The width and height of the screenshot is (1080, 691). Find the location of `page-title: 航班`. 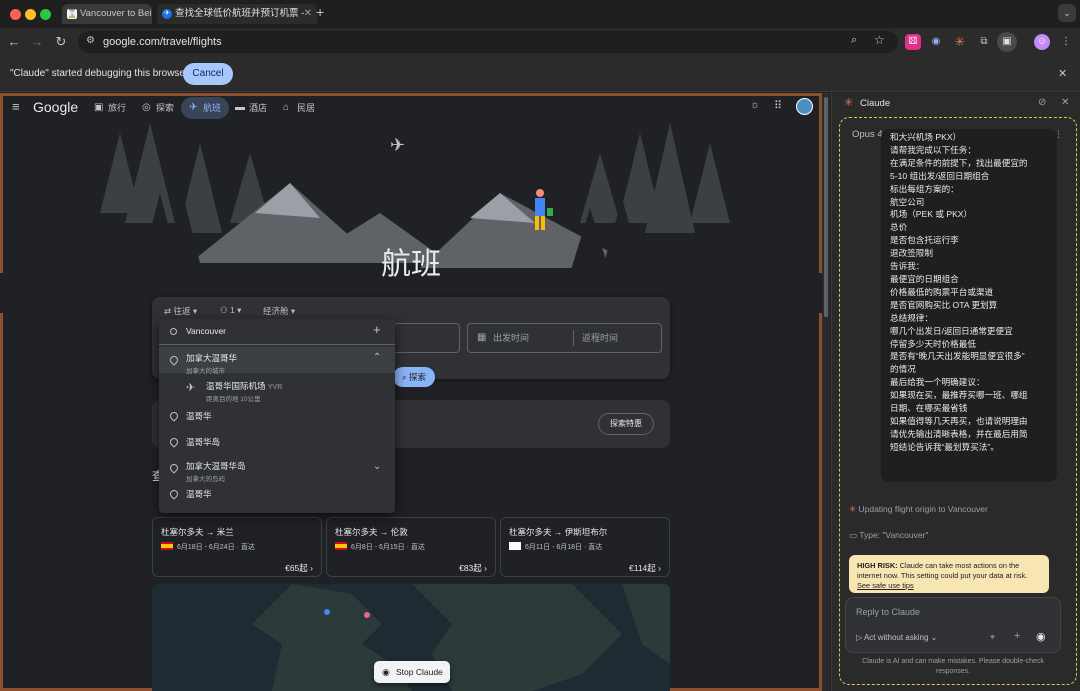

page-title: 航班 is located at coordinates (411, 264).